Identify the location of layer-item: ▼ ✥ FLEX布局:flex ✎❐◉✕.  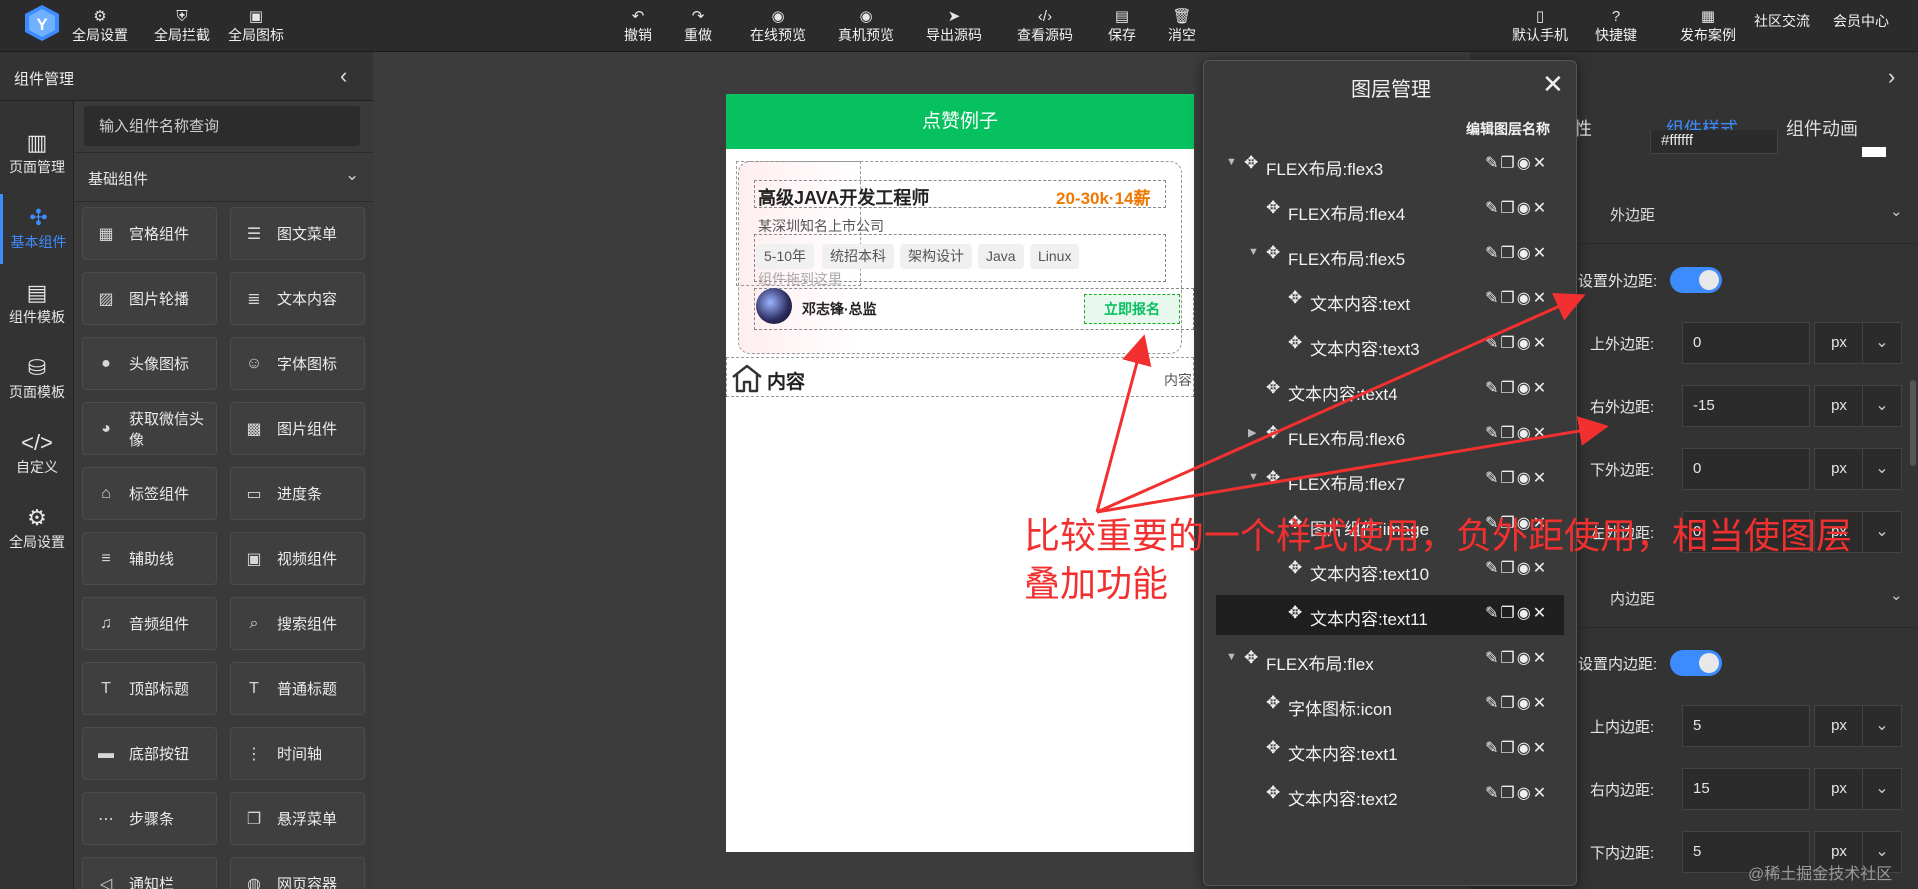
(1390, 660).